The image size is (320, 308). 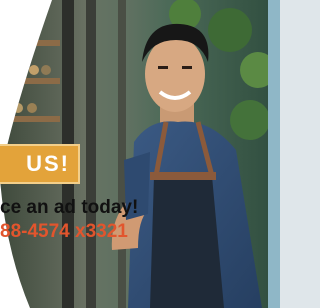 What do you see at coordinates (134, 232) in the screenshot?
I see `ad-phone-number: 88-4574 x3321` at bounding box center [134, 232].